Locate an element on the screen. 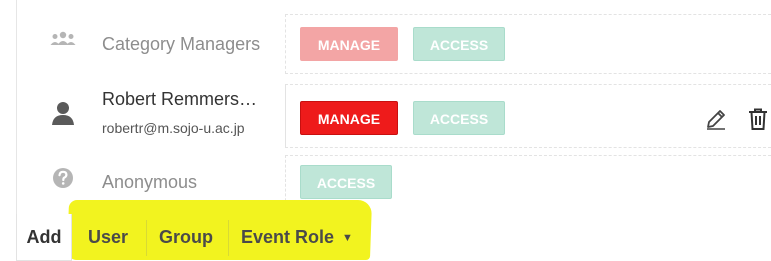 The image size is (771, 261). add-event-role-dropdown: Event Role ▼ is located at coordinates (297, 237).